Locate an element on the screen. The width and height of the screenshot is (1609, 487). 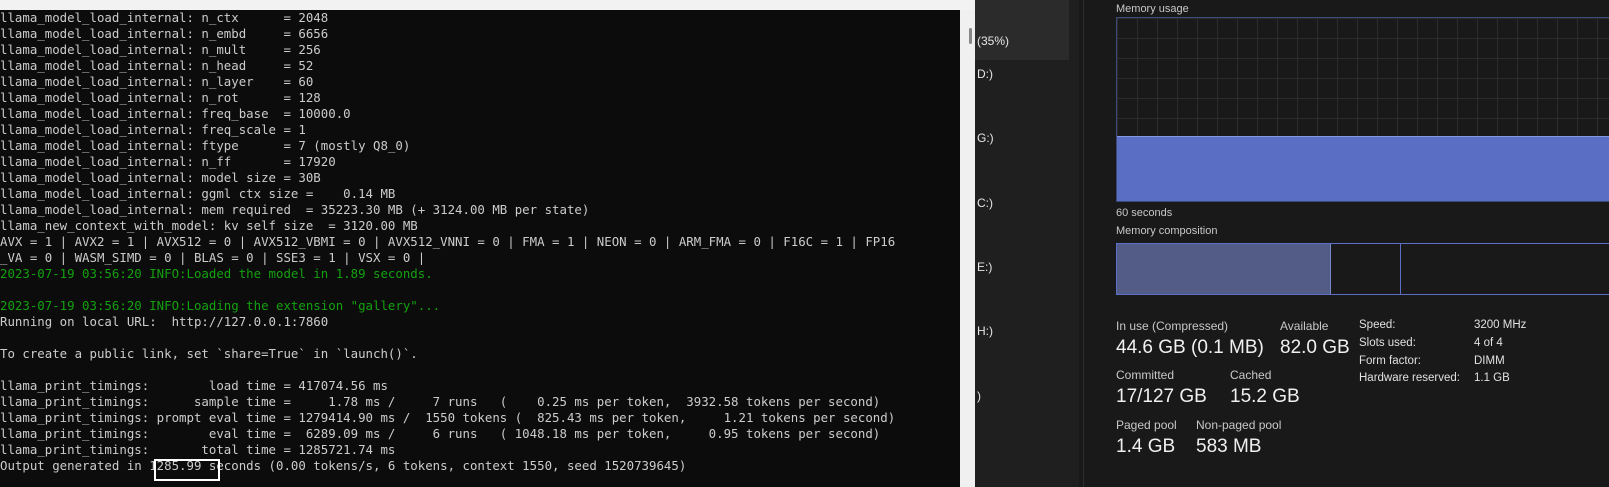
sidebar-item-disk: G:) is located at coordinates (985, 138).